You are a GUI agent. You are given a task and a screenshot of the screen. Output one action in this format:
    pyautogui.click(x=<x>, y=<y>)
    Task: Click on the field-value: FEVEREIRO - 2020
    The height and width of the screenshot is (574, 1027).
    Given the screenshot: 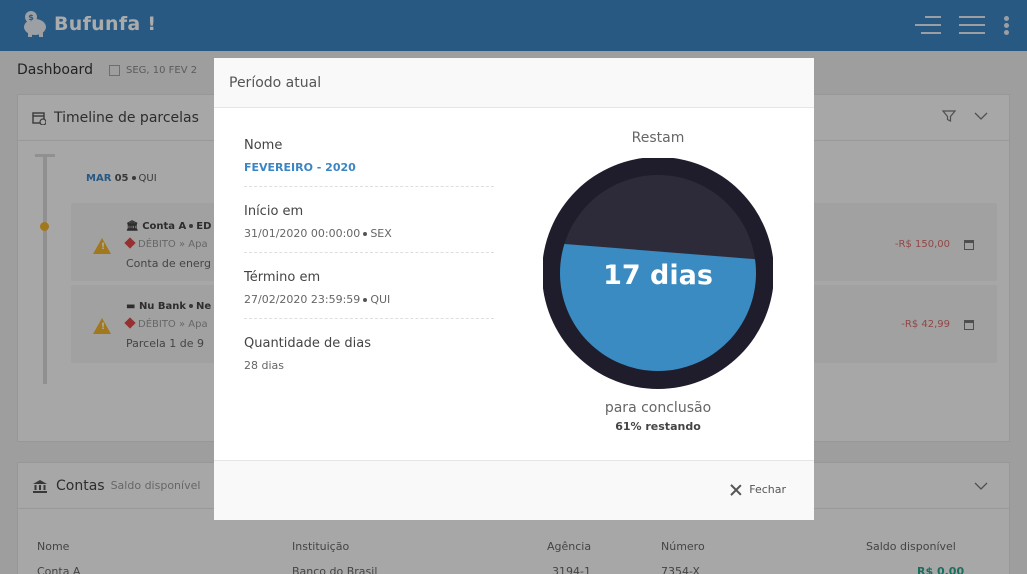 What is the action you would take?
    pyautogui.click(x=300, y=167)
    